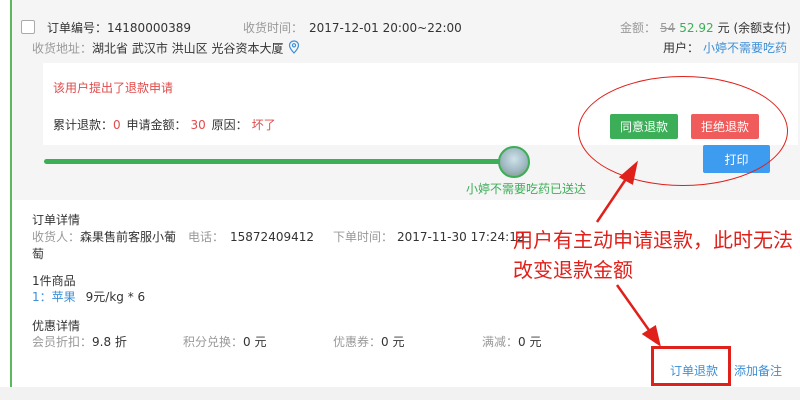 The width and height of the screenshot is (800, 400). I want to click on delivery-status-text: 小婷不需要吃药已送达, so click(526, 189).